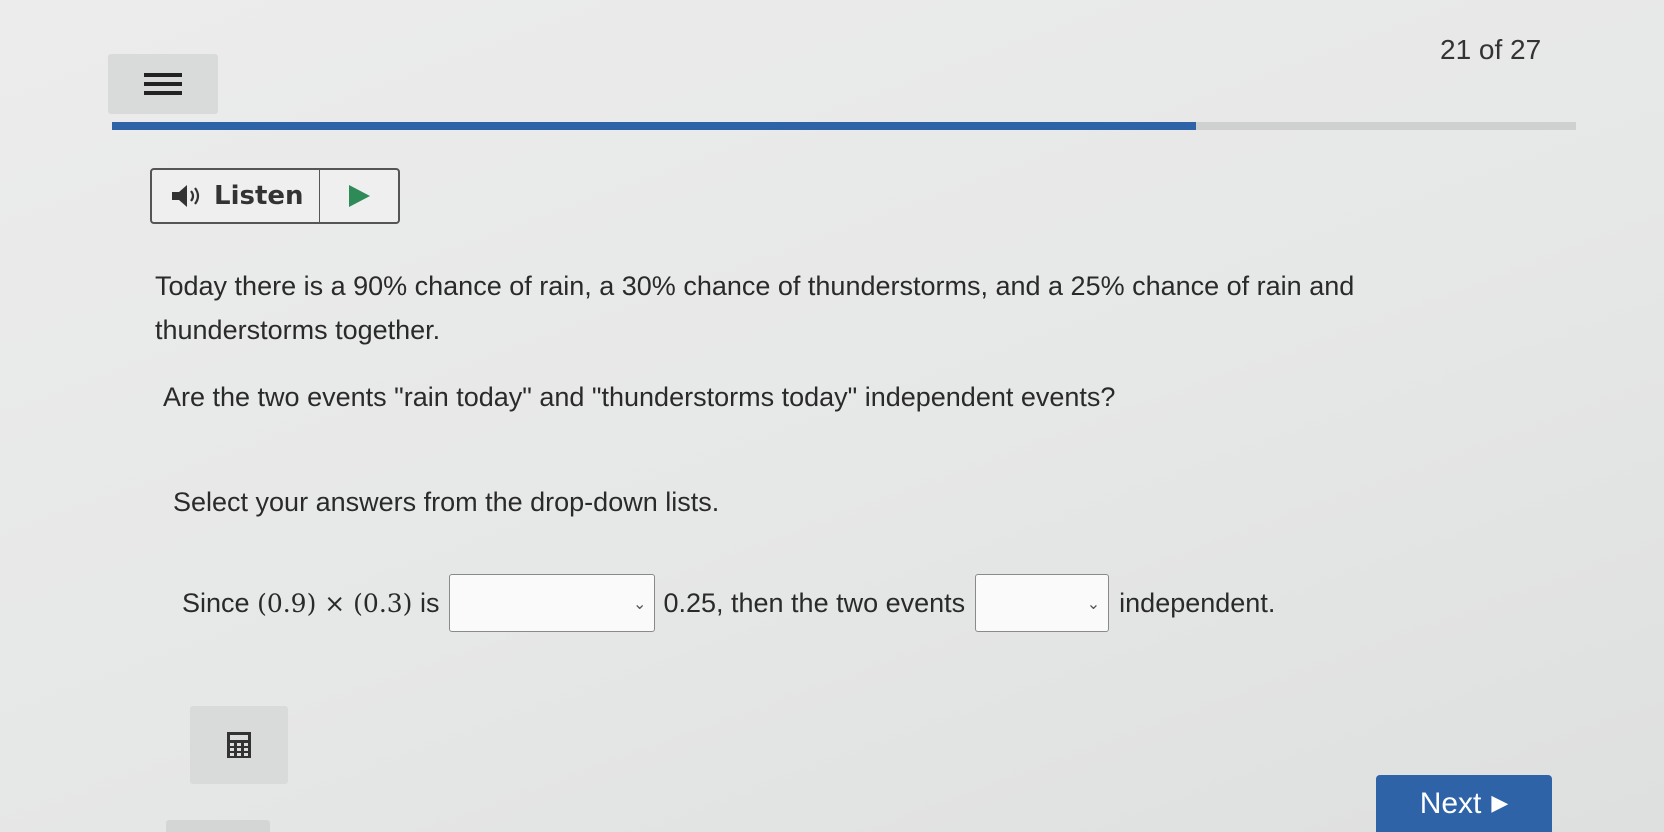 The width and height of the screenshot is (1664, 832). I want to click on progress-bar, so click(844, 126).